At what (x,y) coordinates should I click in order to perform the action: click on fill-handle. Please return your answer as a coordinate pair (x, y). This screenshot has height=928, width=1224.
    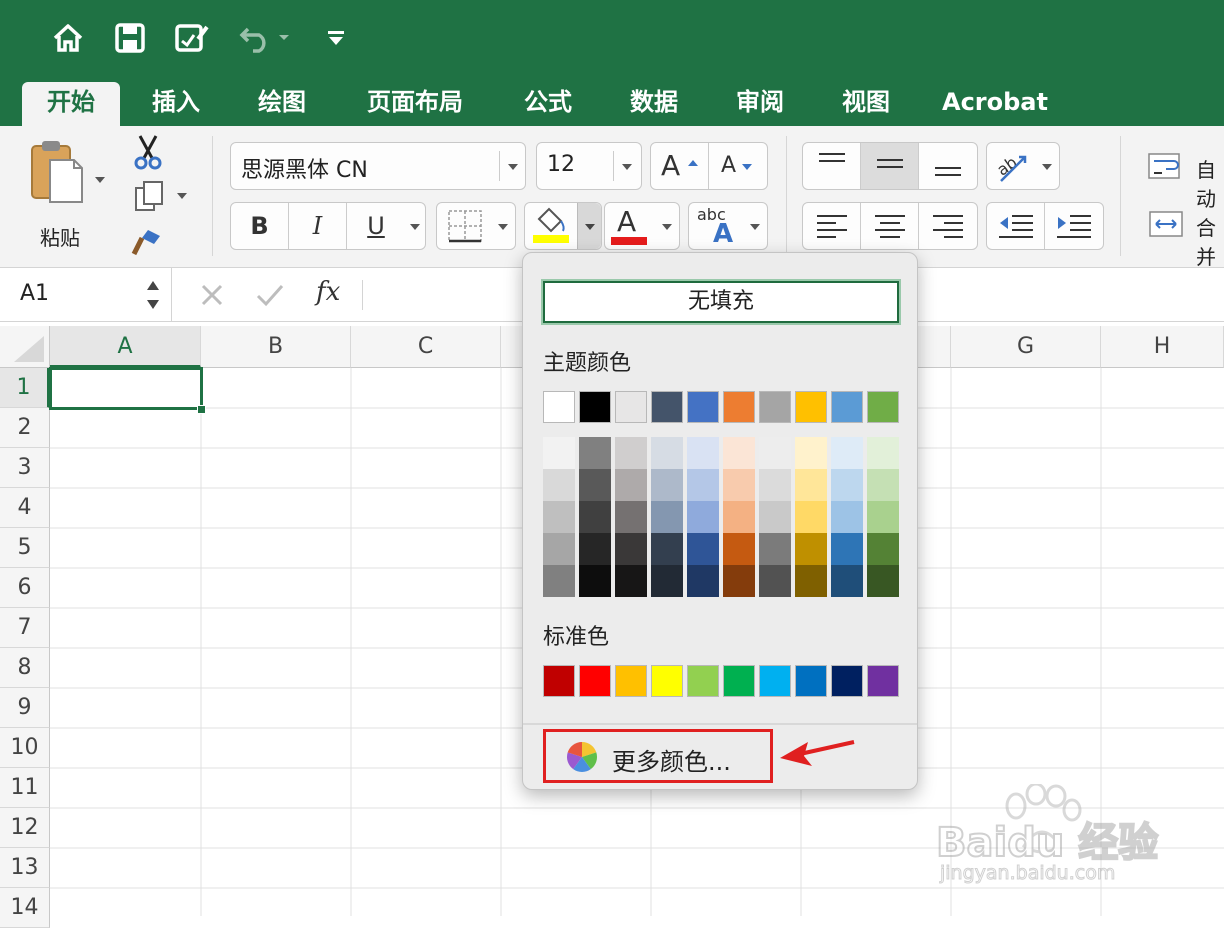
    Looking at the image, I should click on (201, 409).